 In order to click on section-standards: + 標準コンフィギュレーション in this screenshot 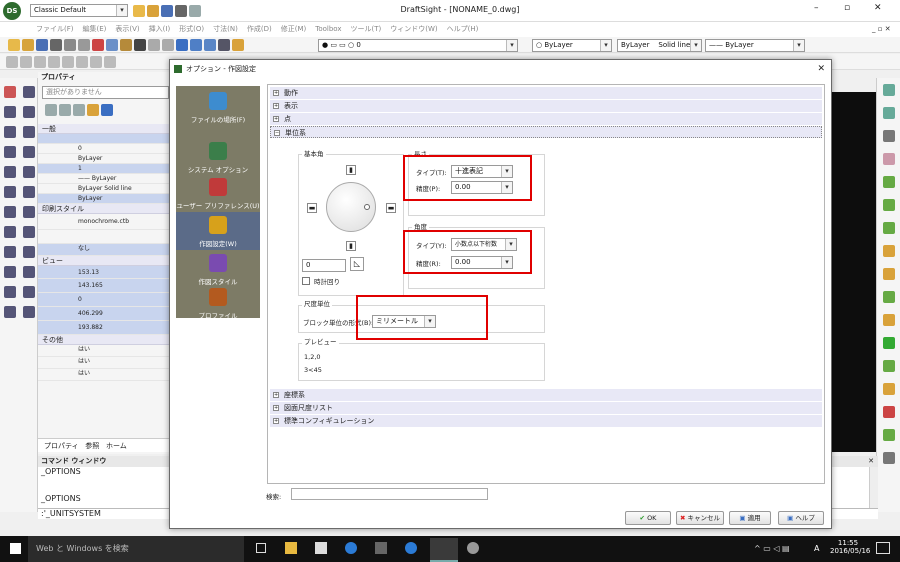, I will do `click(546, 421)`.